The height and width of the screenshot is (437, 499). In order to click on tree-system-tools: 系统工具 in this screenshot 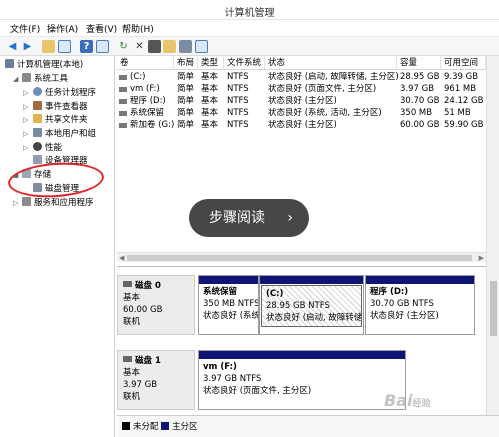, I will do `click(45, 79)`.